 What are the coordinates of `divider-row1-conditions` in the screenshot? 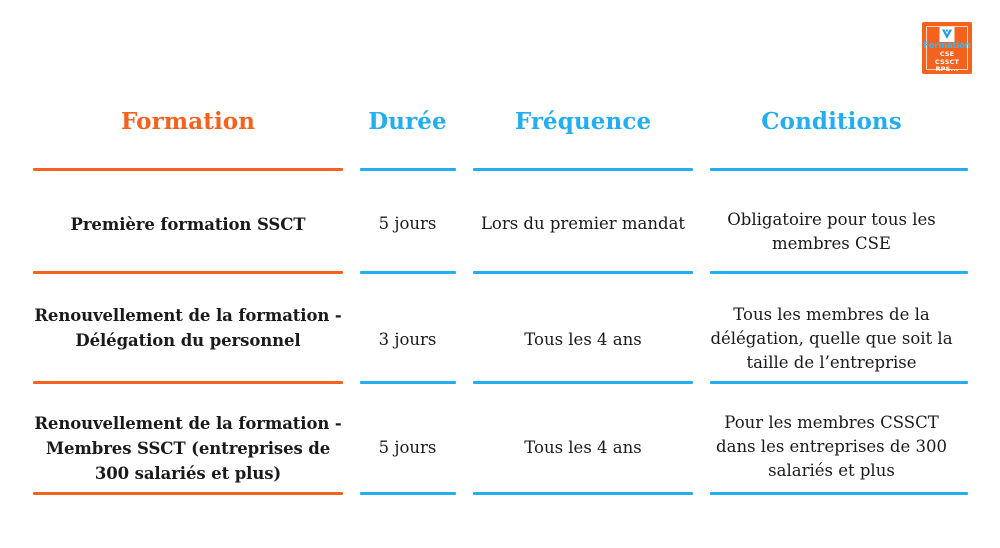 It's located at (839, 272).